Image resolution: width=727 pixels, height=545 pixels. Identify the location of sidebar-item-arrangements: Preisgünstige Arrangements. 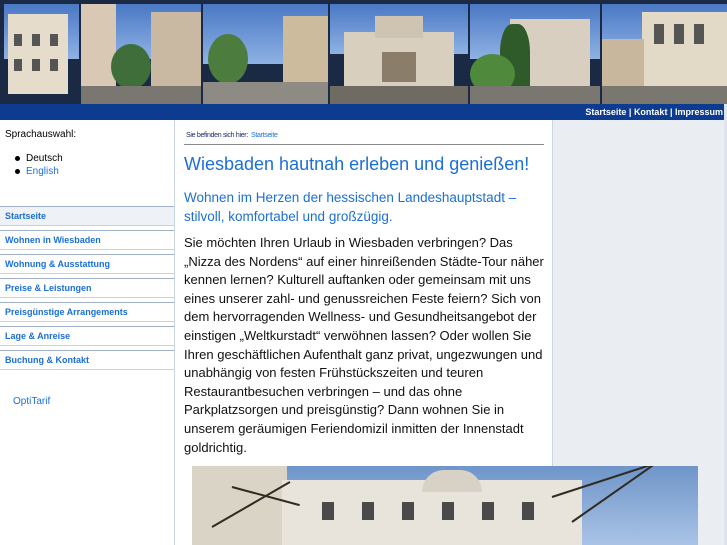
(87, 312).